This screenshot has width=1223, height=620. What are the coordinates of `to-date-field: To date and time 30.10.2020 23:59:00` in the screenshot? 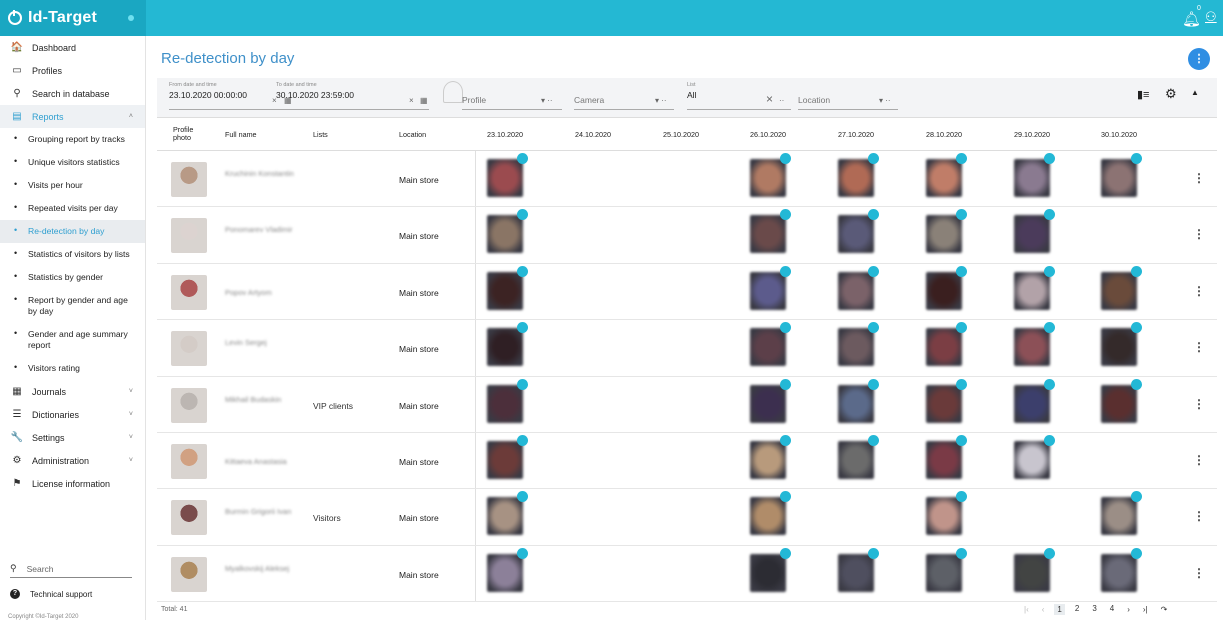 It's located at (315, 91).